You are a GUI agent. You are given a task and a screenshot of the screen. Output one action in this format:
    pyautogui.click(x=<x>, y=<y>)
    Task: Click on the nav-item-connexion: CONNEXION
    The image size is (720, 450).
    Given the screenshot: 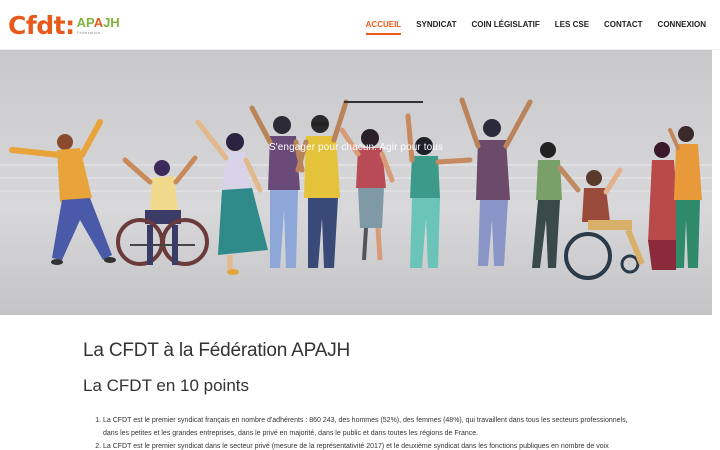 What is the action you would take?
    pyautogui.click(x=682, y=24)
    